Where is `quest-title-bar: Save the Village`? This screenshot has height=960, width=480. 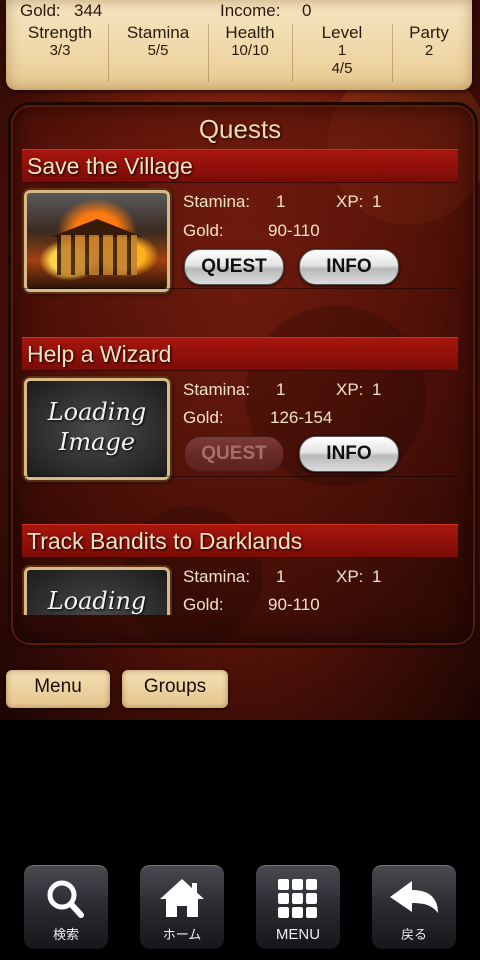 quest-title-bar: Save the Village is located at coordinates (240, 166).